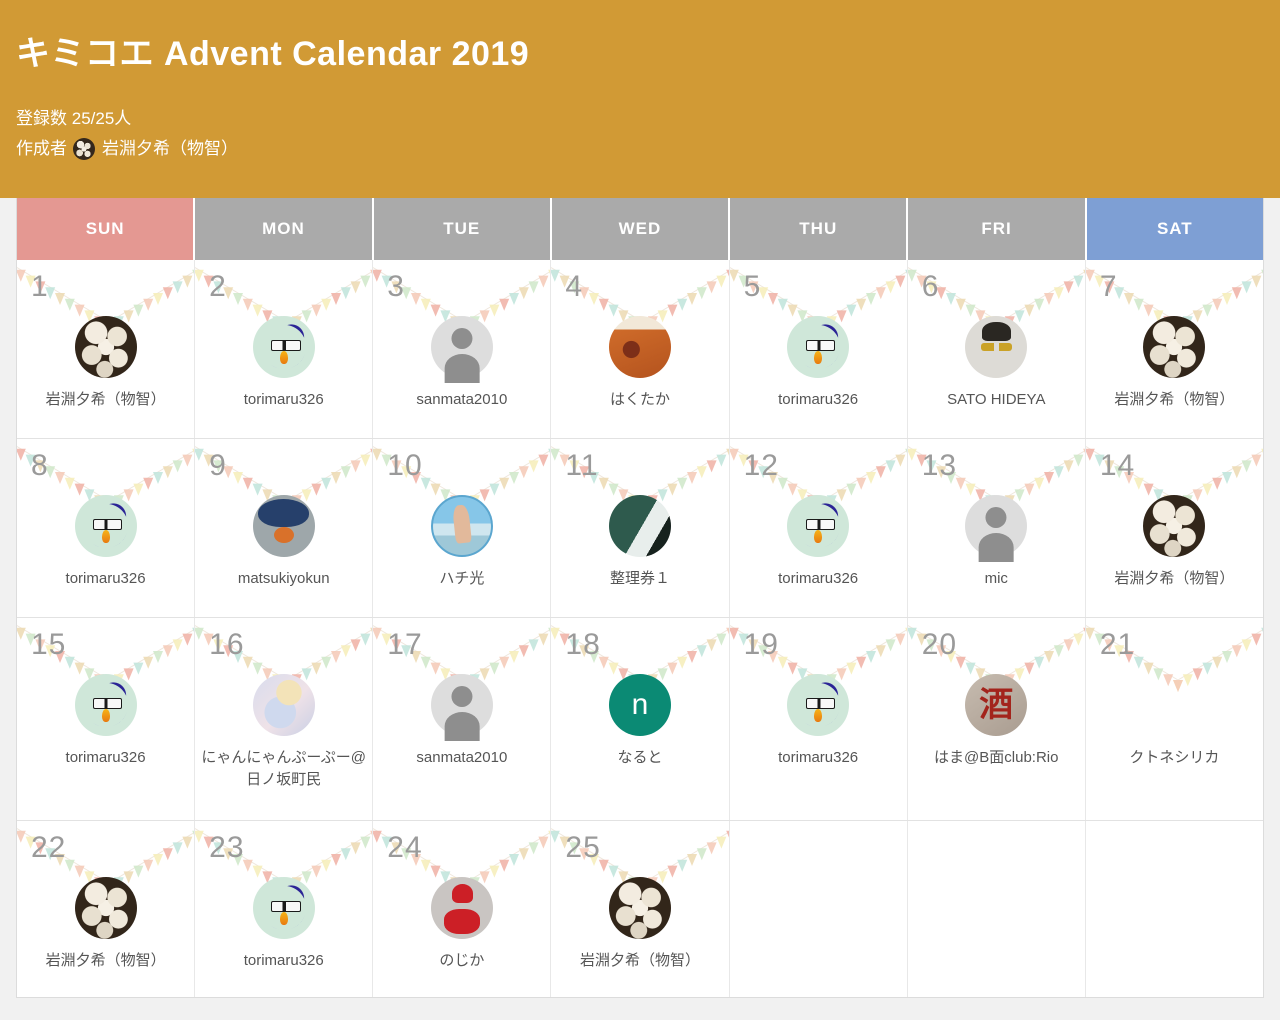  What do you see at coordinates (996, 909) in the screenshot?
I see `calendar-day-empty` at bounding box center [996, 909].